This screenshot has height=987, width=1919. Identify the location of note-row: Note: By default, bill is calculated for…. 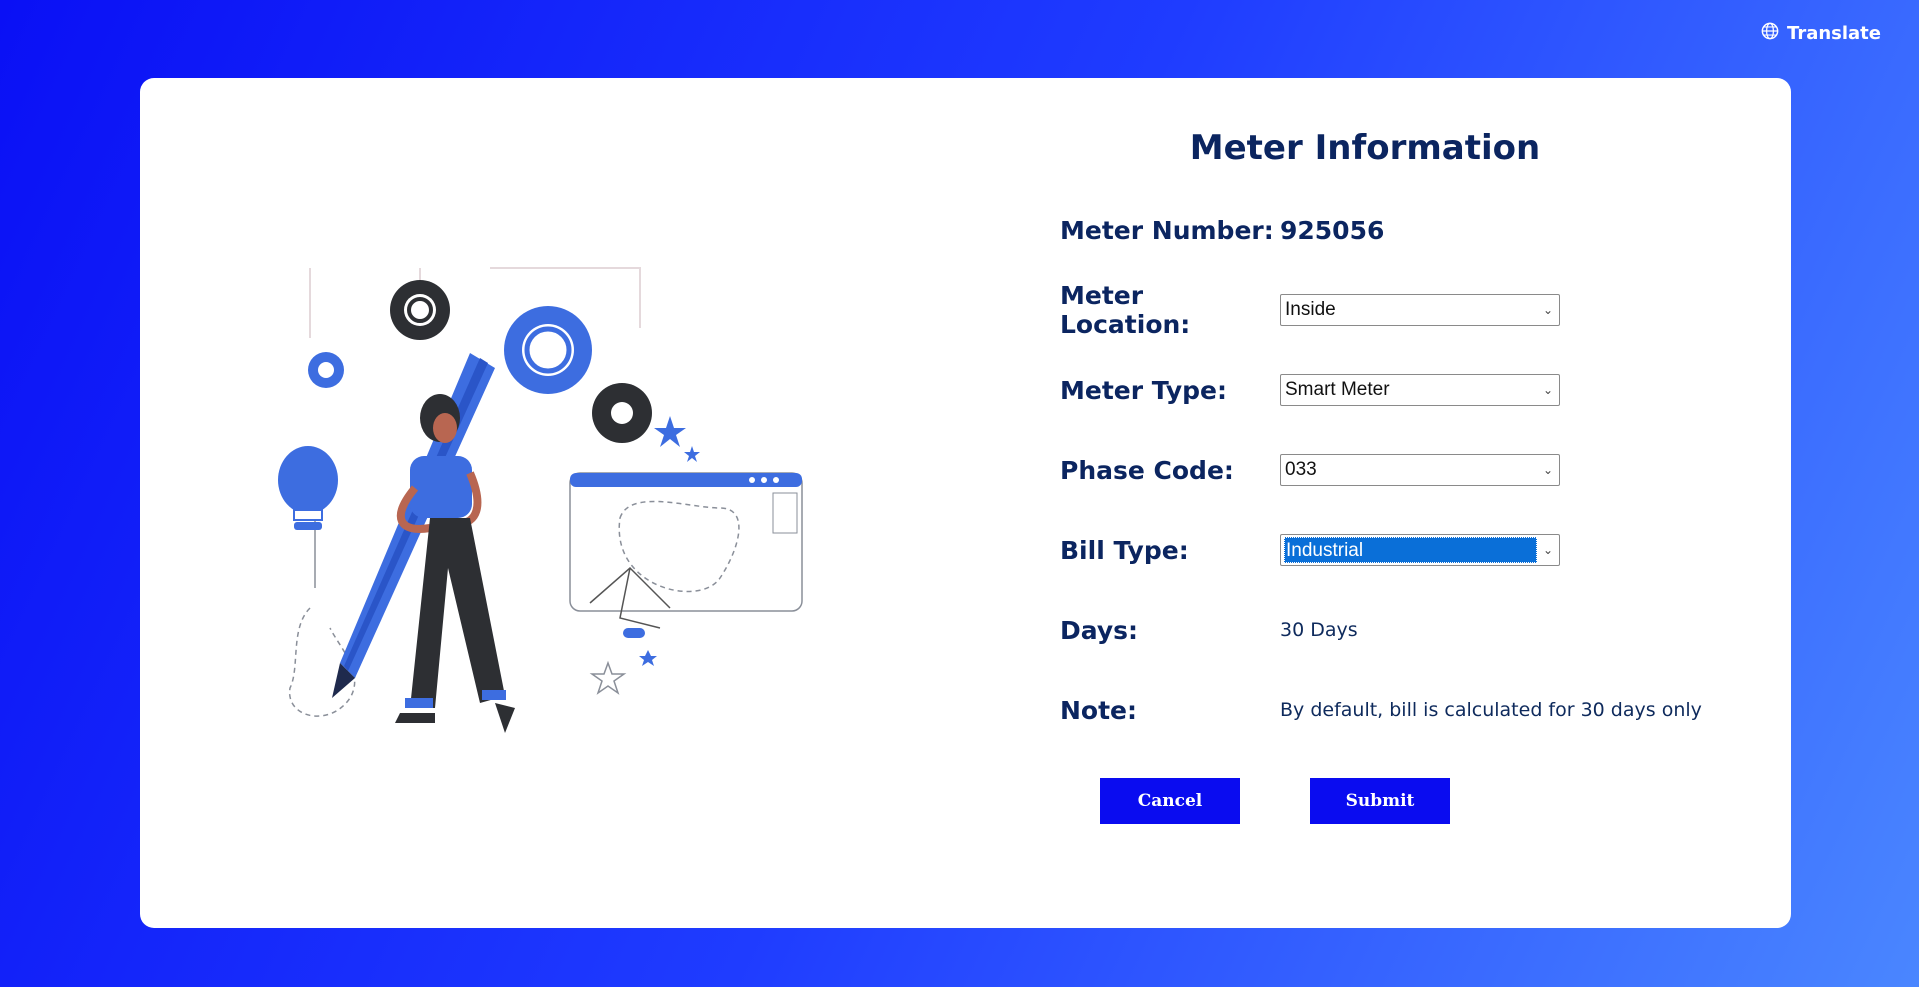
(1400, 710).